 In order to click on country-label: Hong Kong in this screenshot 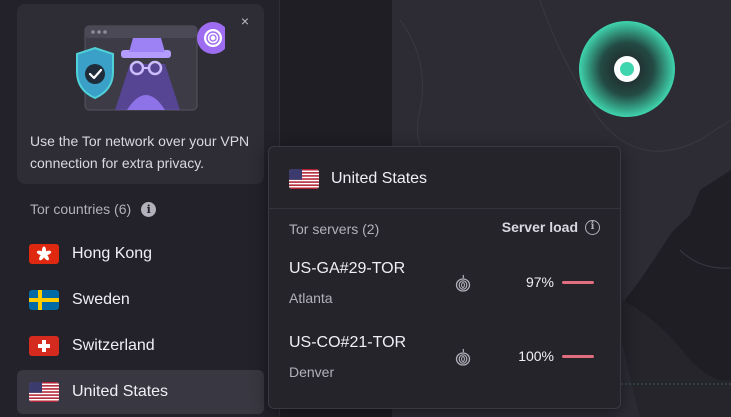, I will do `click(112, 253)`.